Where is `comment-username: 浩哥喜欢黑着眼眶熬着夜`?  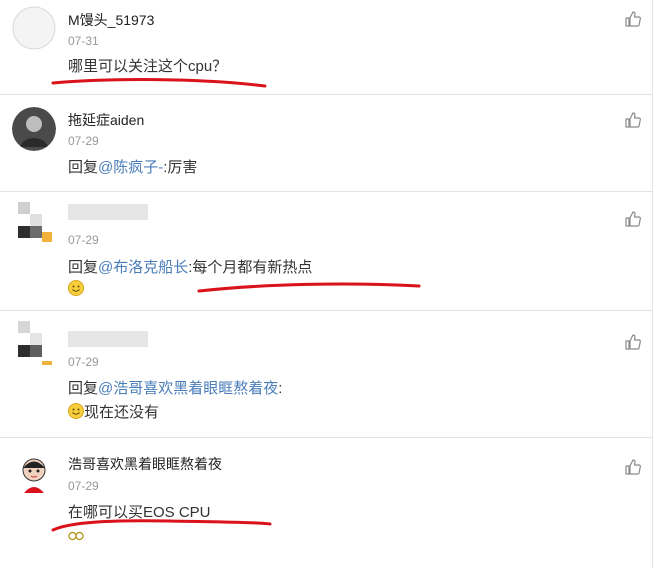 comment-username: 浩哥喜欢黑着眼眶熬着夜 is located at coordinates (145, 464).